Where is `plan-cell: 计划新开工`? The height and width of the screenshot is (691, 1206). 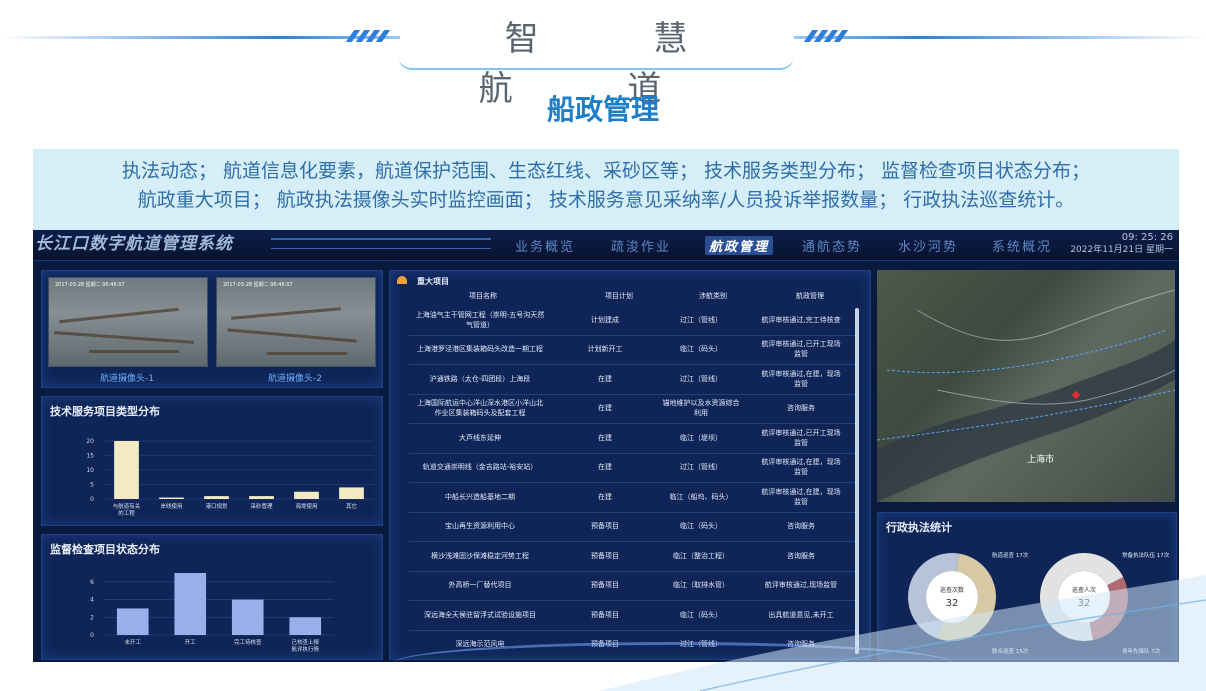 plan-cell: 计划新开工 is located at coordinates (605, 349).